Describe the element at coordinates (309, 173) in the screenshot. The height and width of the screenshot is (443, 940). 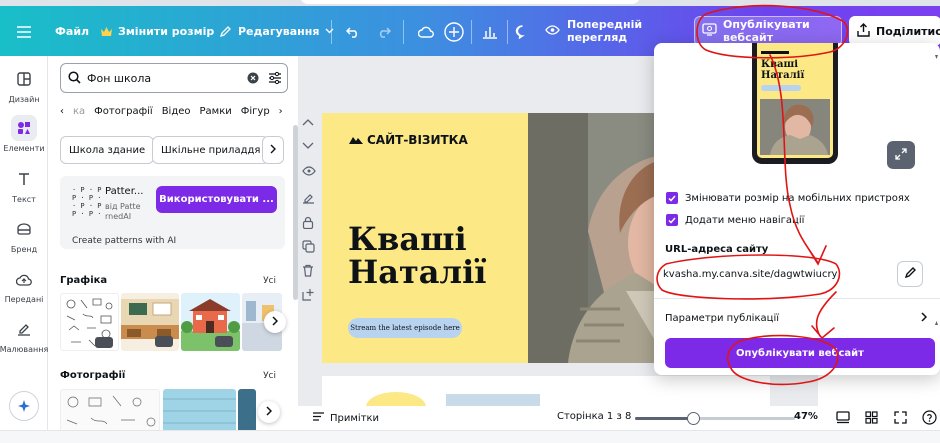
I see `hide-eye-icon` at that location.